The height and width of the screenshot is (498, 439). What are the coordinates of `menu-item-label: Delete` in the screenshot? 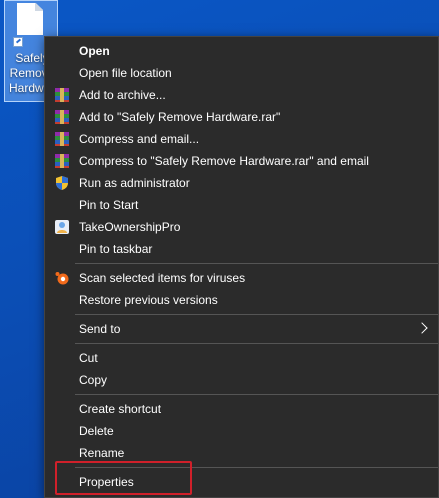 It's located at (96, 431).